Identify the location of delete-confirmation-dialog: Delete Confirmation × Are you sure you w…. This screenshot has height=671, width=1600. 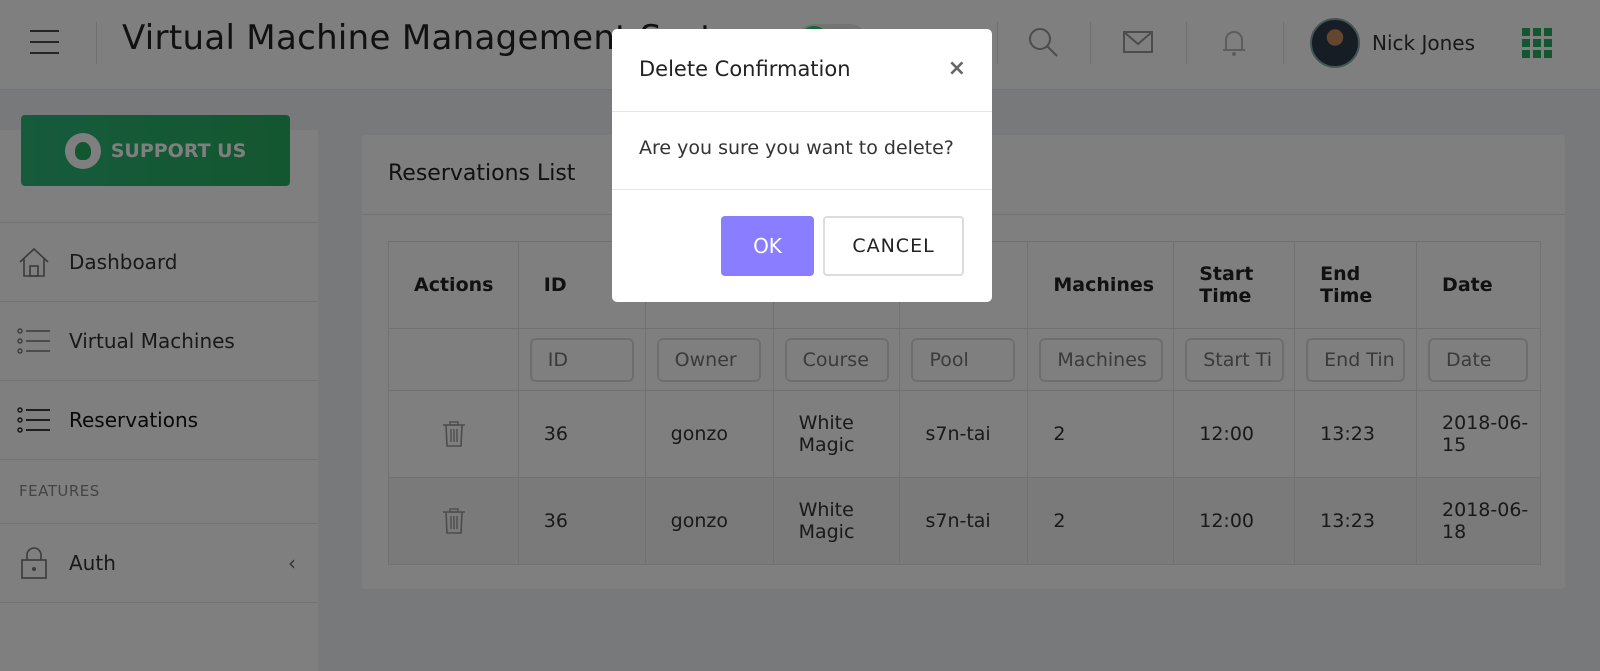
(802, 165).